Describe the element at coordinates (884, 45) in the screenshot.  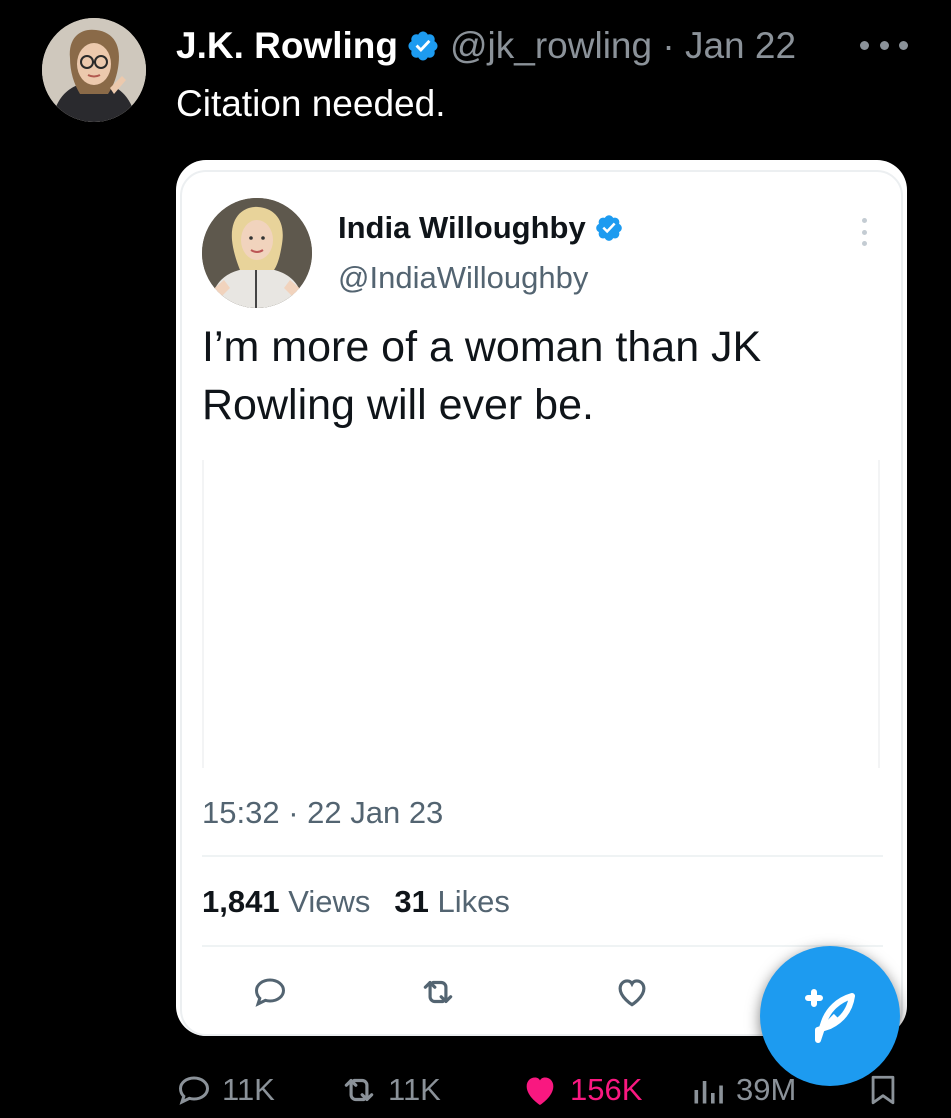
I see `more-icon` at that location.